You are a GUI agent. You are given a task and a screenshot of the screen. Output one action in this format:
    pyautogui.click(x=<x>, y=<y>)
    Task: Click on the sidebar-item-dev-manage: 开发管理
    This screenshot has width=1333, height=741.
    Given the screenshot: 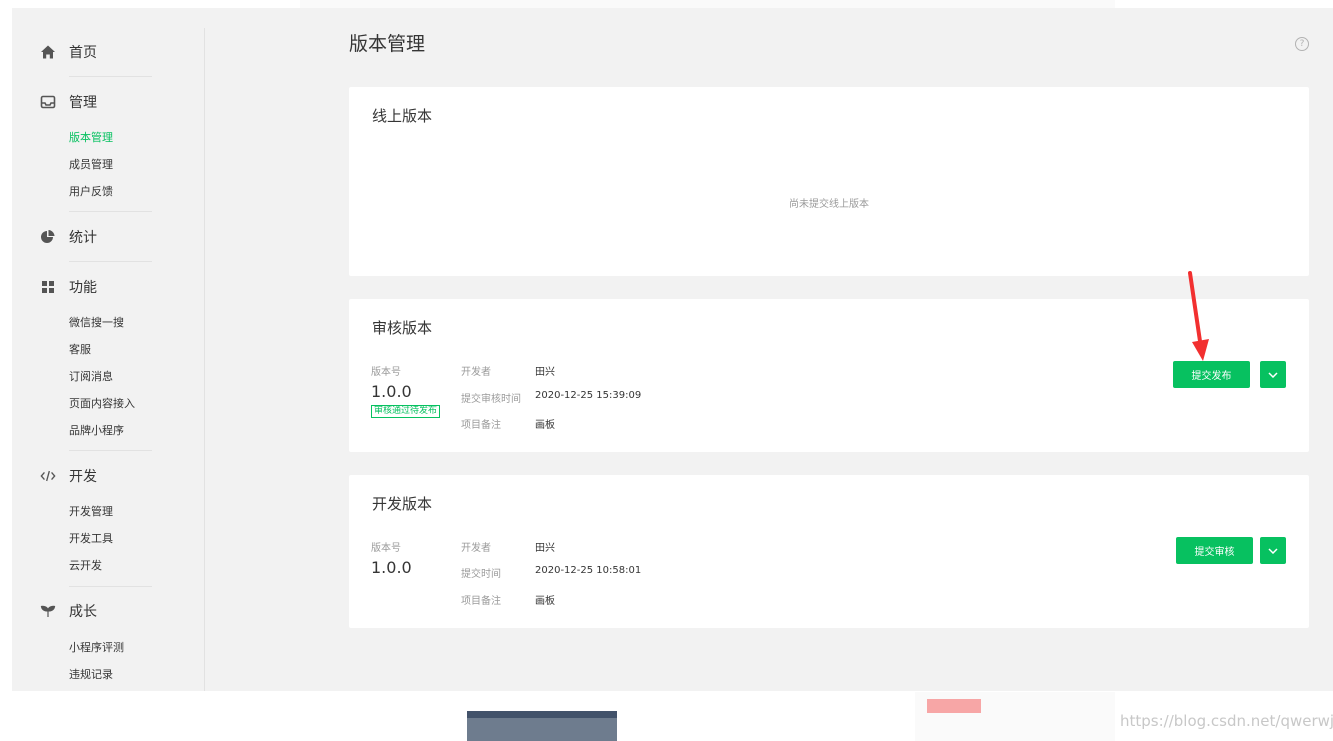 What is the action you would take?
    pyautogui.click(x=91, y=512)
    